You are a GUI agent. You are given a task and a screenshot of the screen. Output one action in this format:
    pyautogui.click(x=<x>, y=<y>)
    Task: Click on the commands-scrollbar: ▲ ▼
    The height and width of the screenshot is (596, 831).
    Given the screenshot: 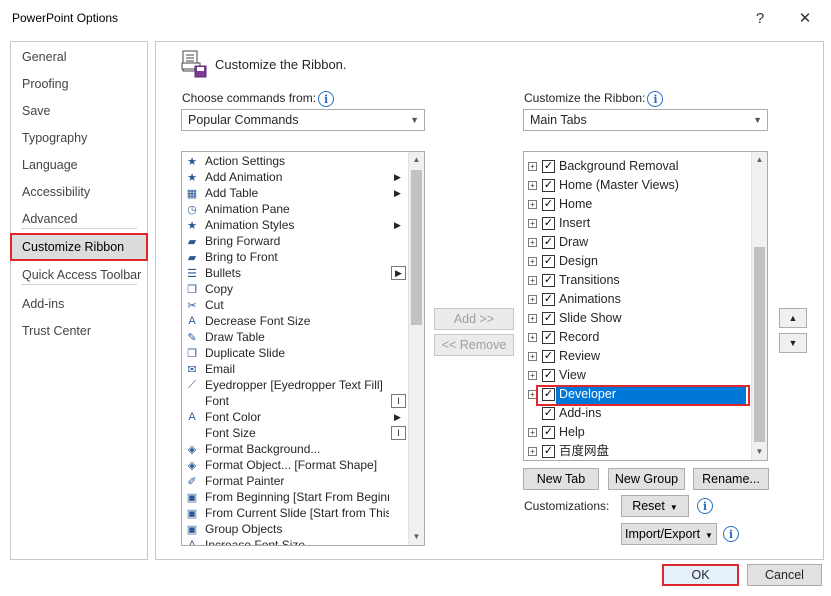 What is the action you would take?
    pyautogui.click(x=416, y=348)
    